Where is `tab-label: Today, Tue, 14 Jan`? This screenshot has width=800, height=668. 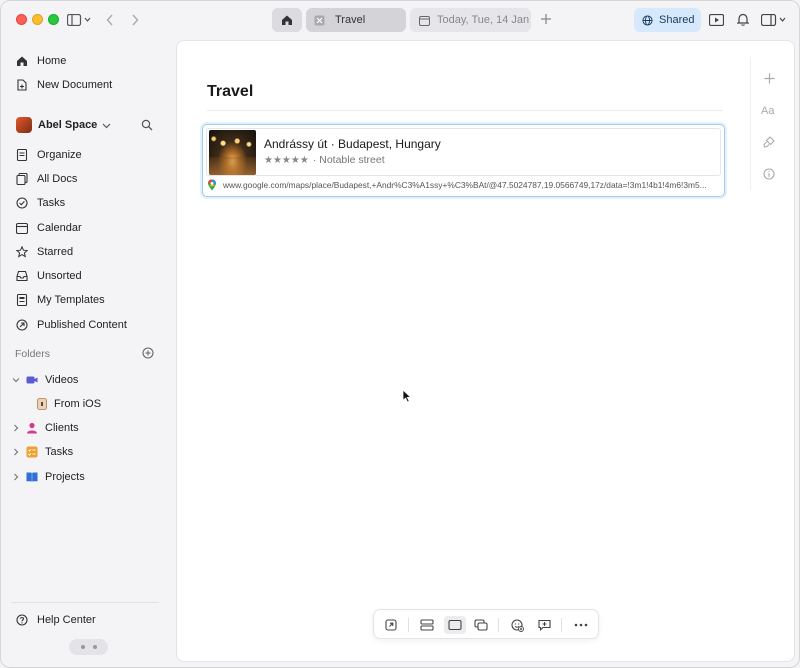 tab-label: Today, Tue, 14 Jan is located at coordinates (483, 20).